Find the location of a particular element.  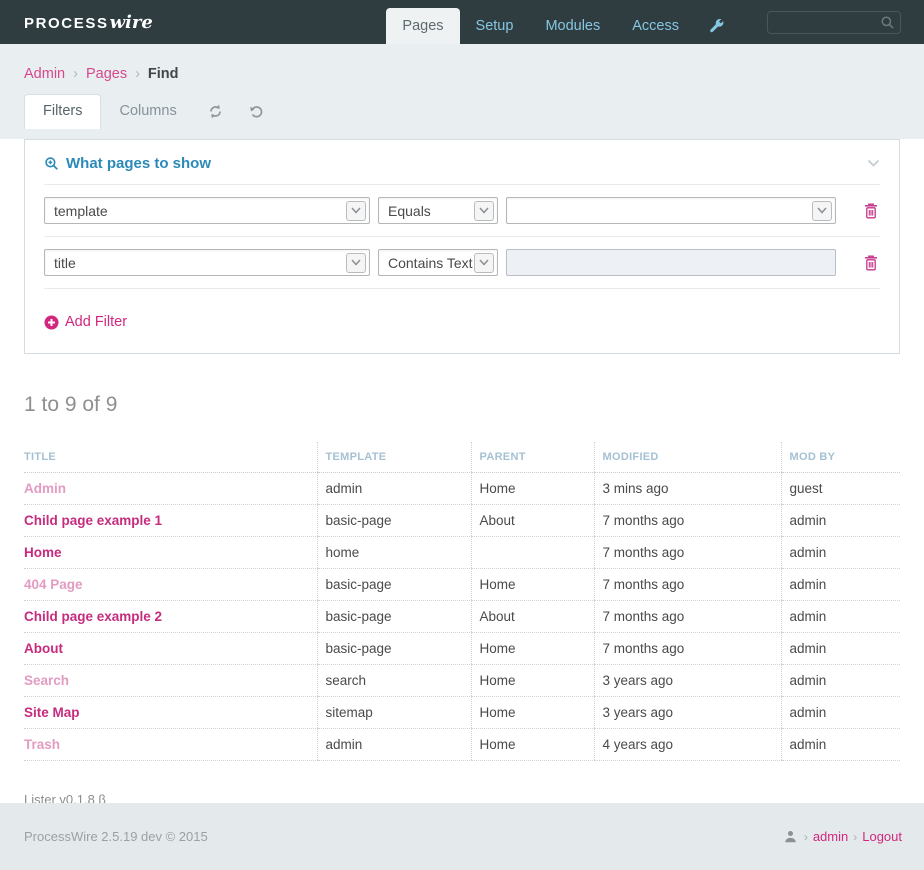

processwire-logo: PROCESS wire is located at coordinates (88, 22).